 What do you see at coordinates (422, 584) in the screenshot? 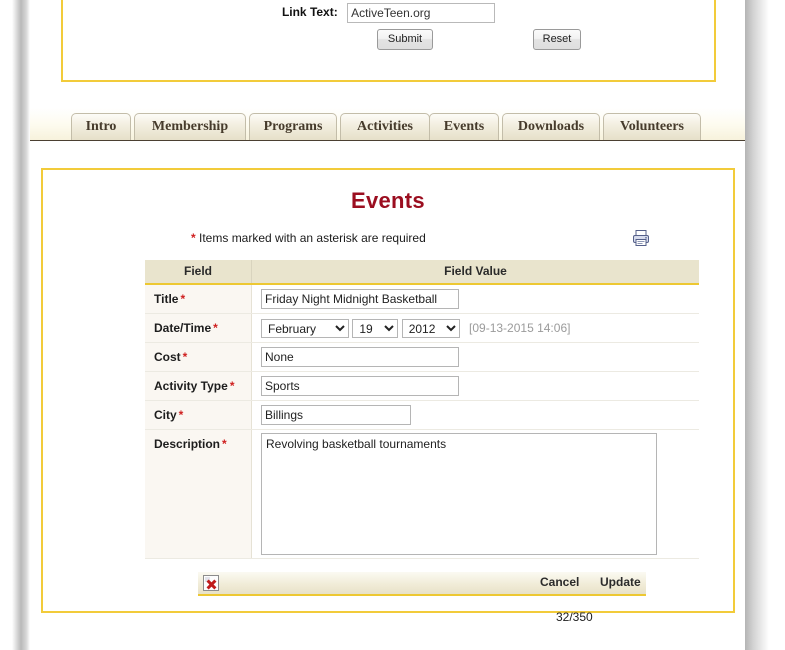
I see `action-bar: Cancel Update` at bounding box center [422, 584].